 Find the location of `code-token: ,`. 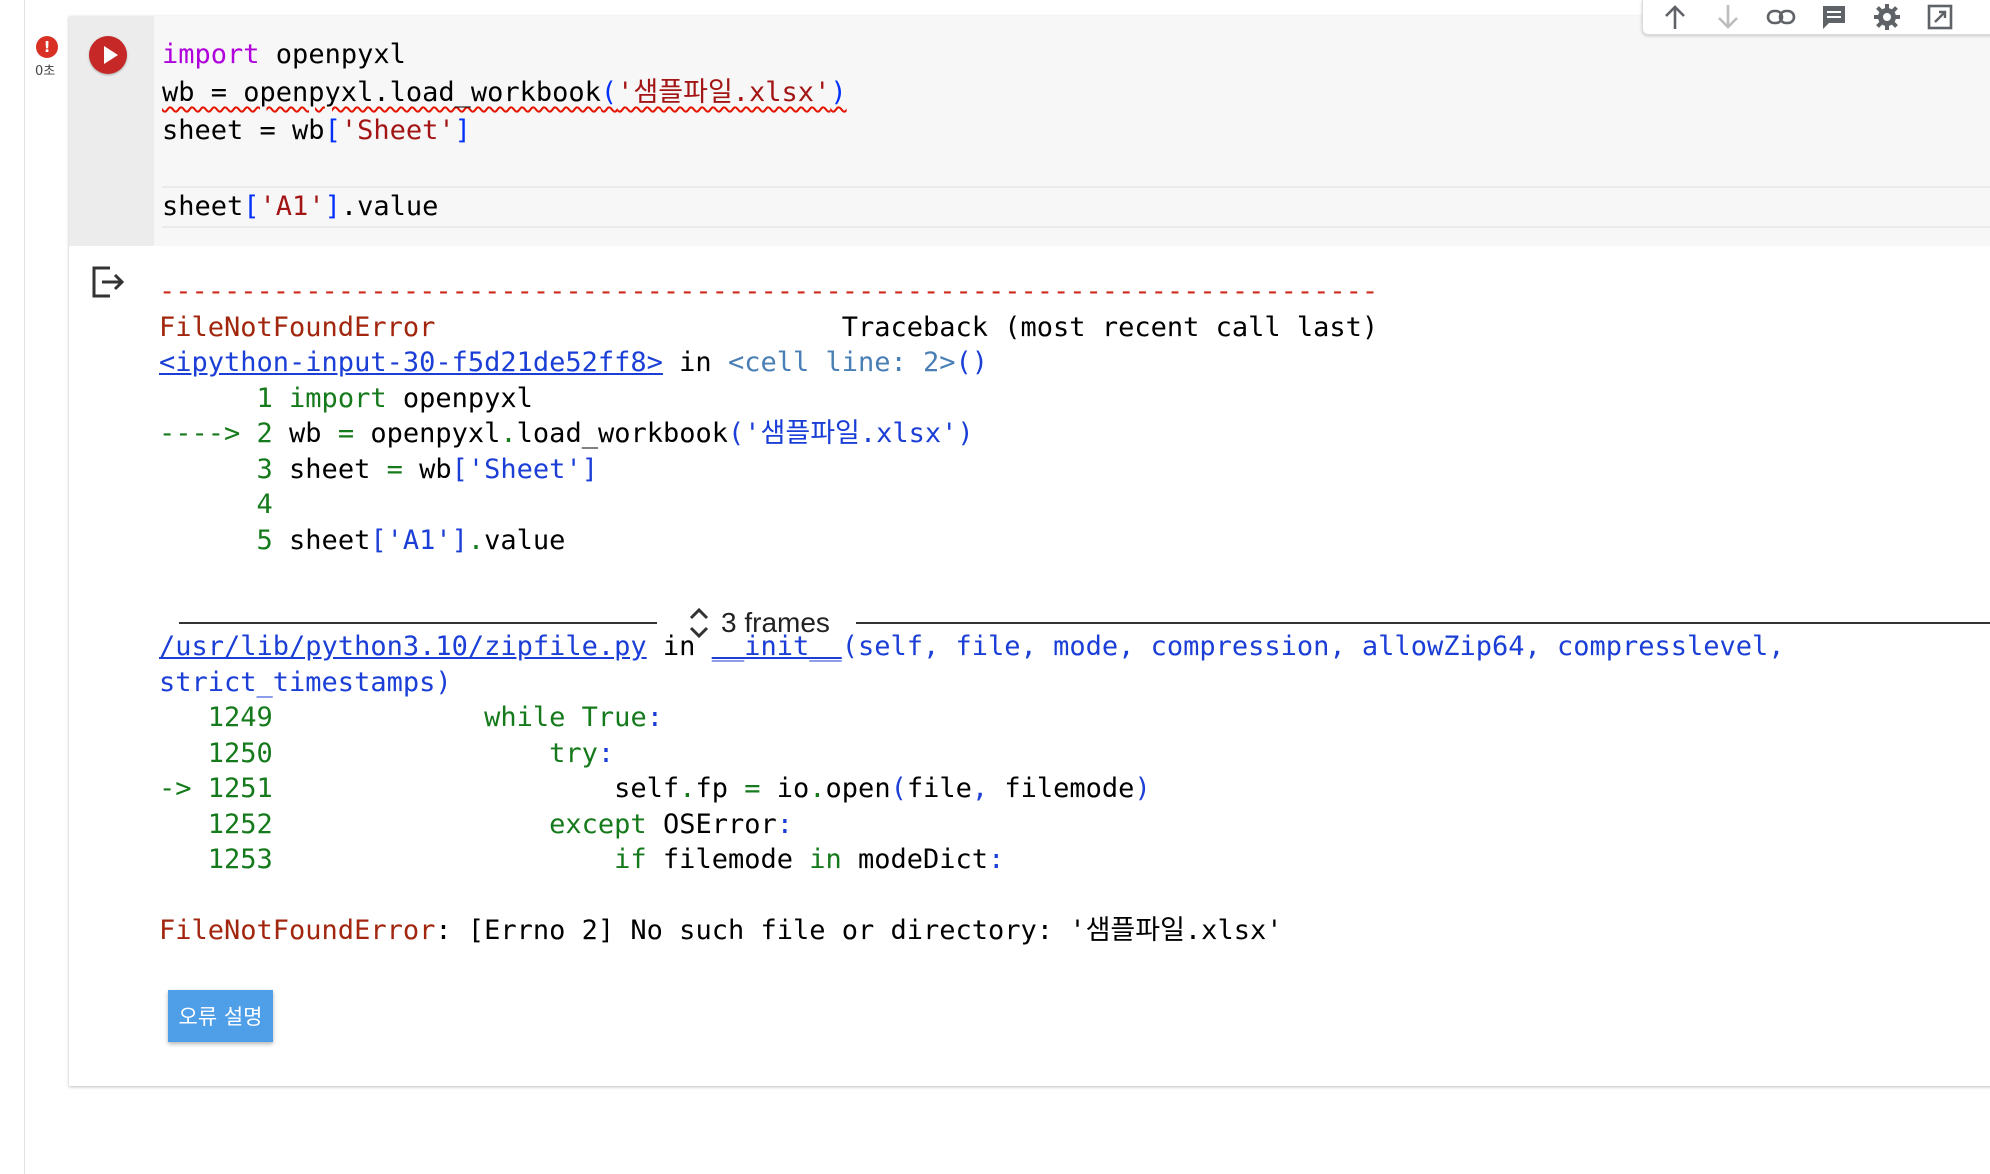

code-token: , is located at coordinates (980, 788).